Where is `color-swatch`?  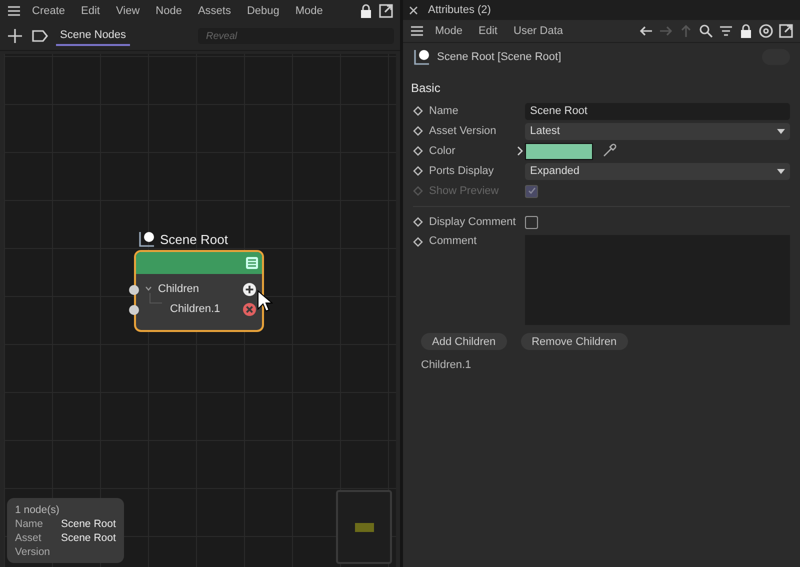 color-swatch is located at coordinates (559, 151).